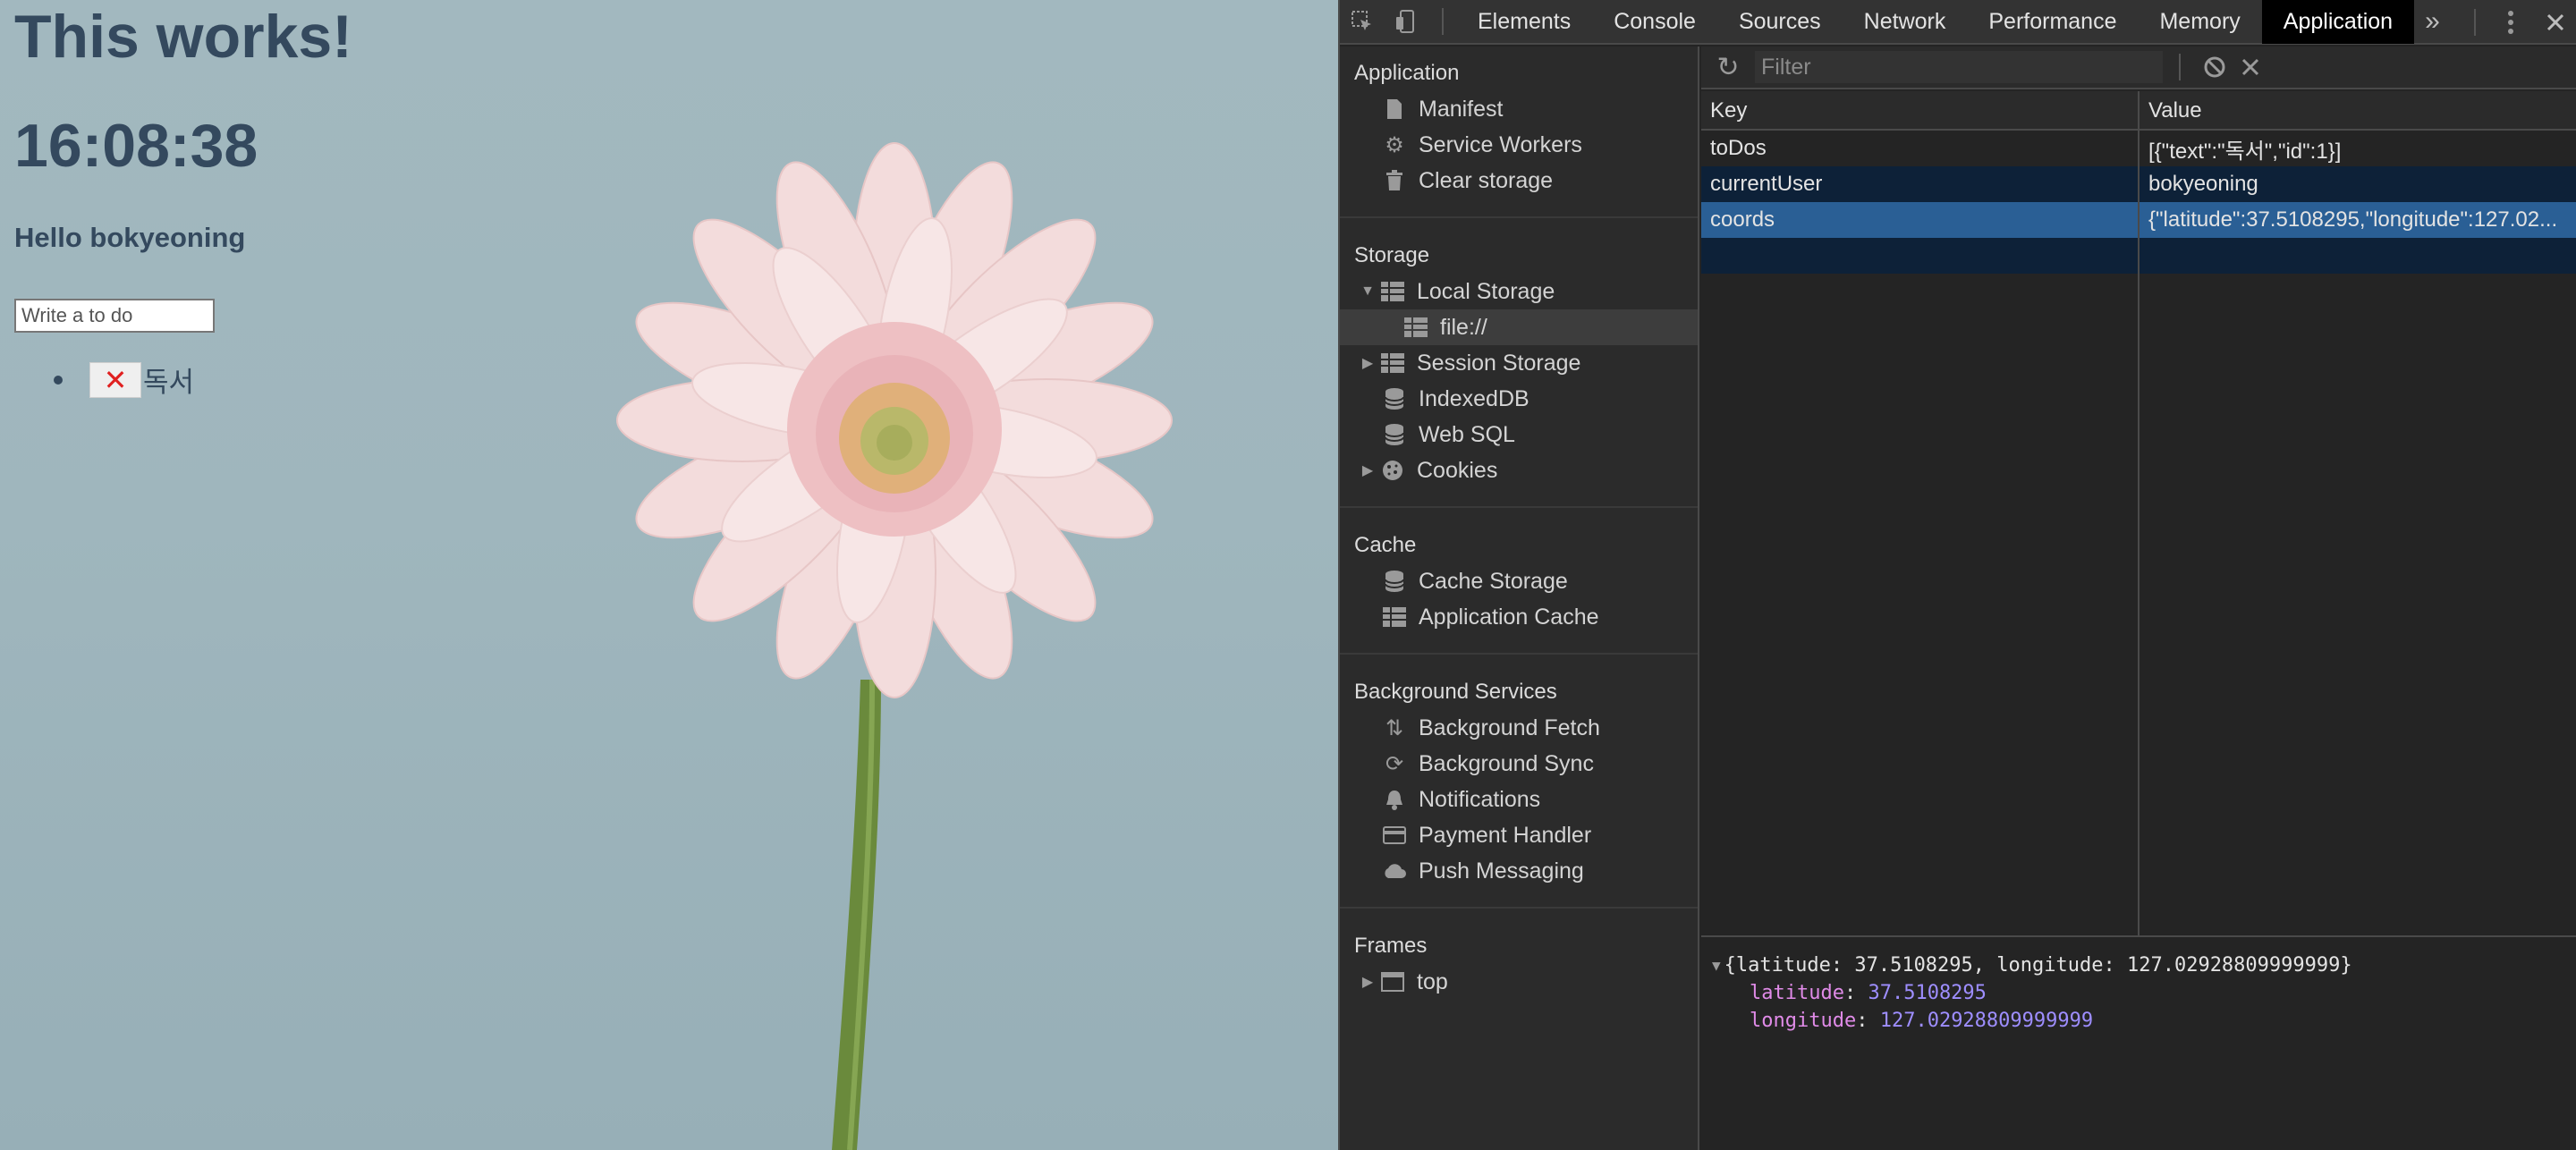 This screenshot has height=1150, width=2576. I want to click on preview-value: 37.5108295, so click(1927, 993).